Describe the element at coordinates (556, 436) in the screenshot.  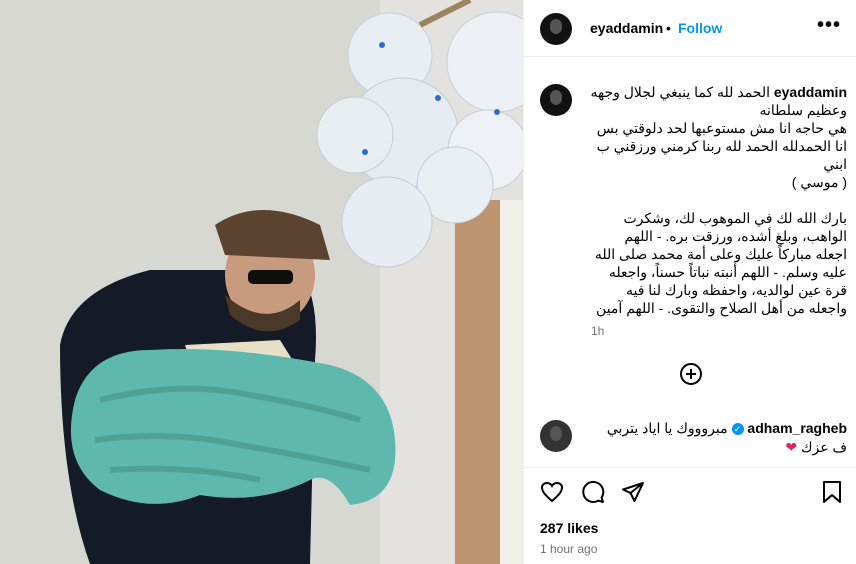
I see `commenter-avatar` at that location.